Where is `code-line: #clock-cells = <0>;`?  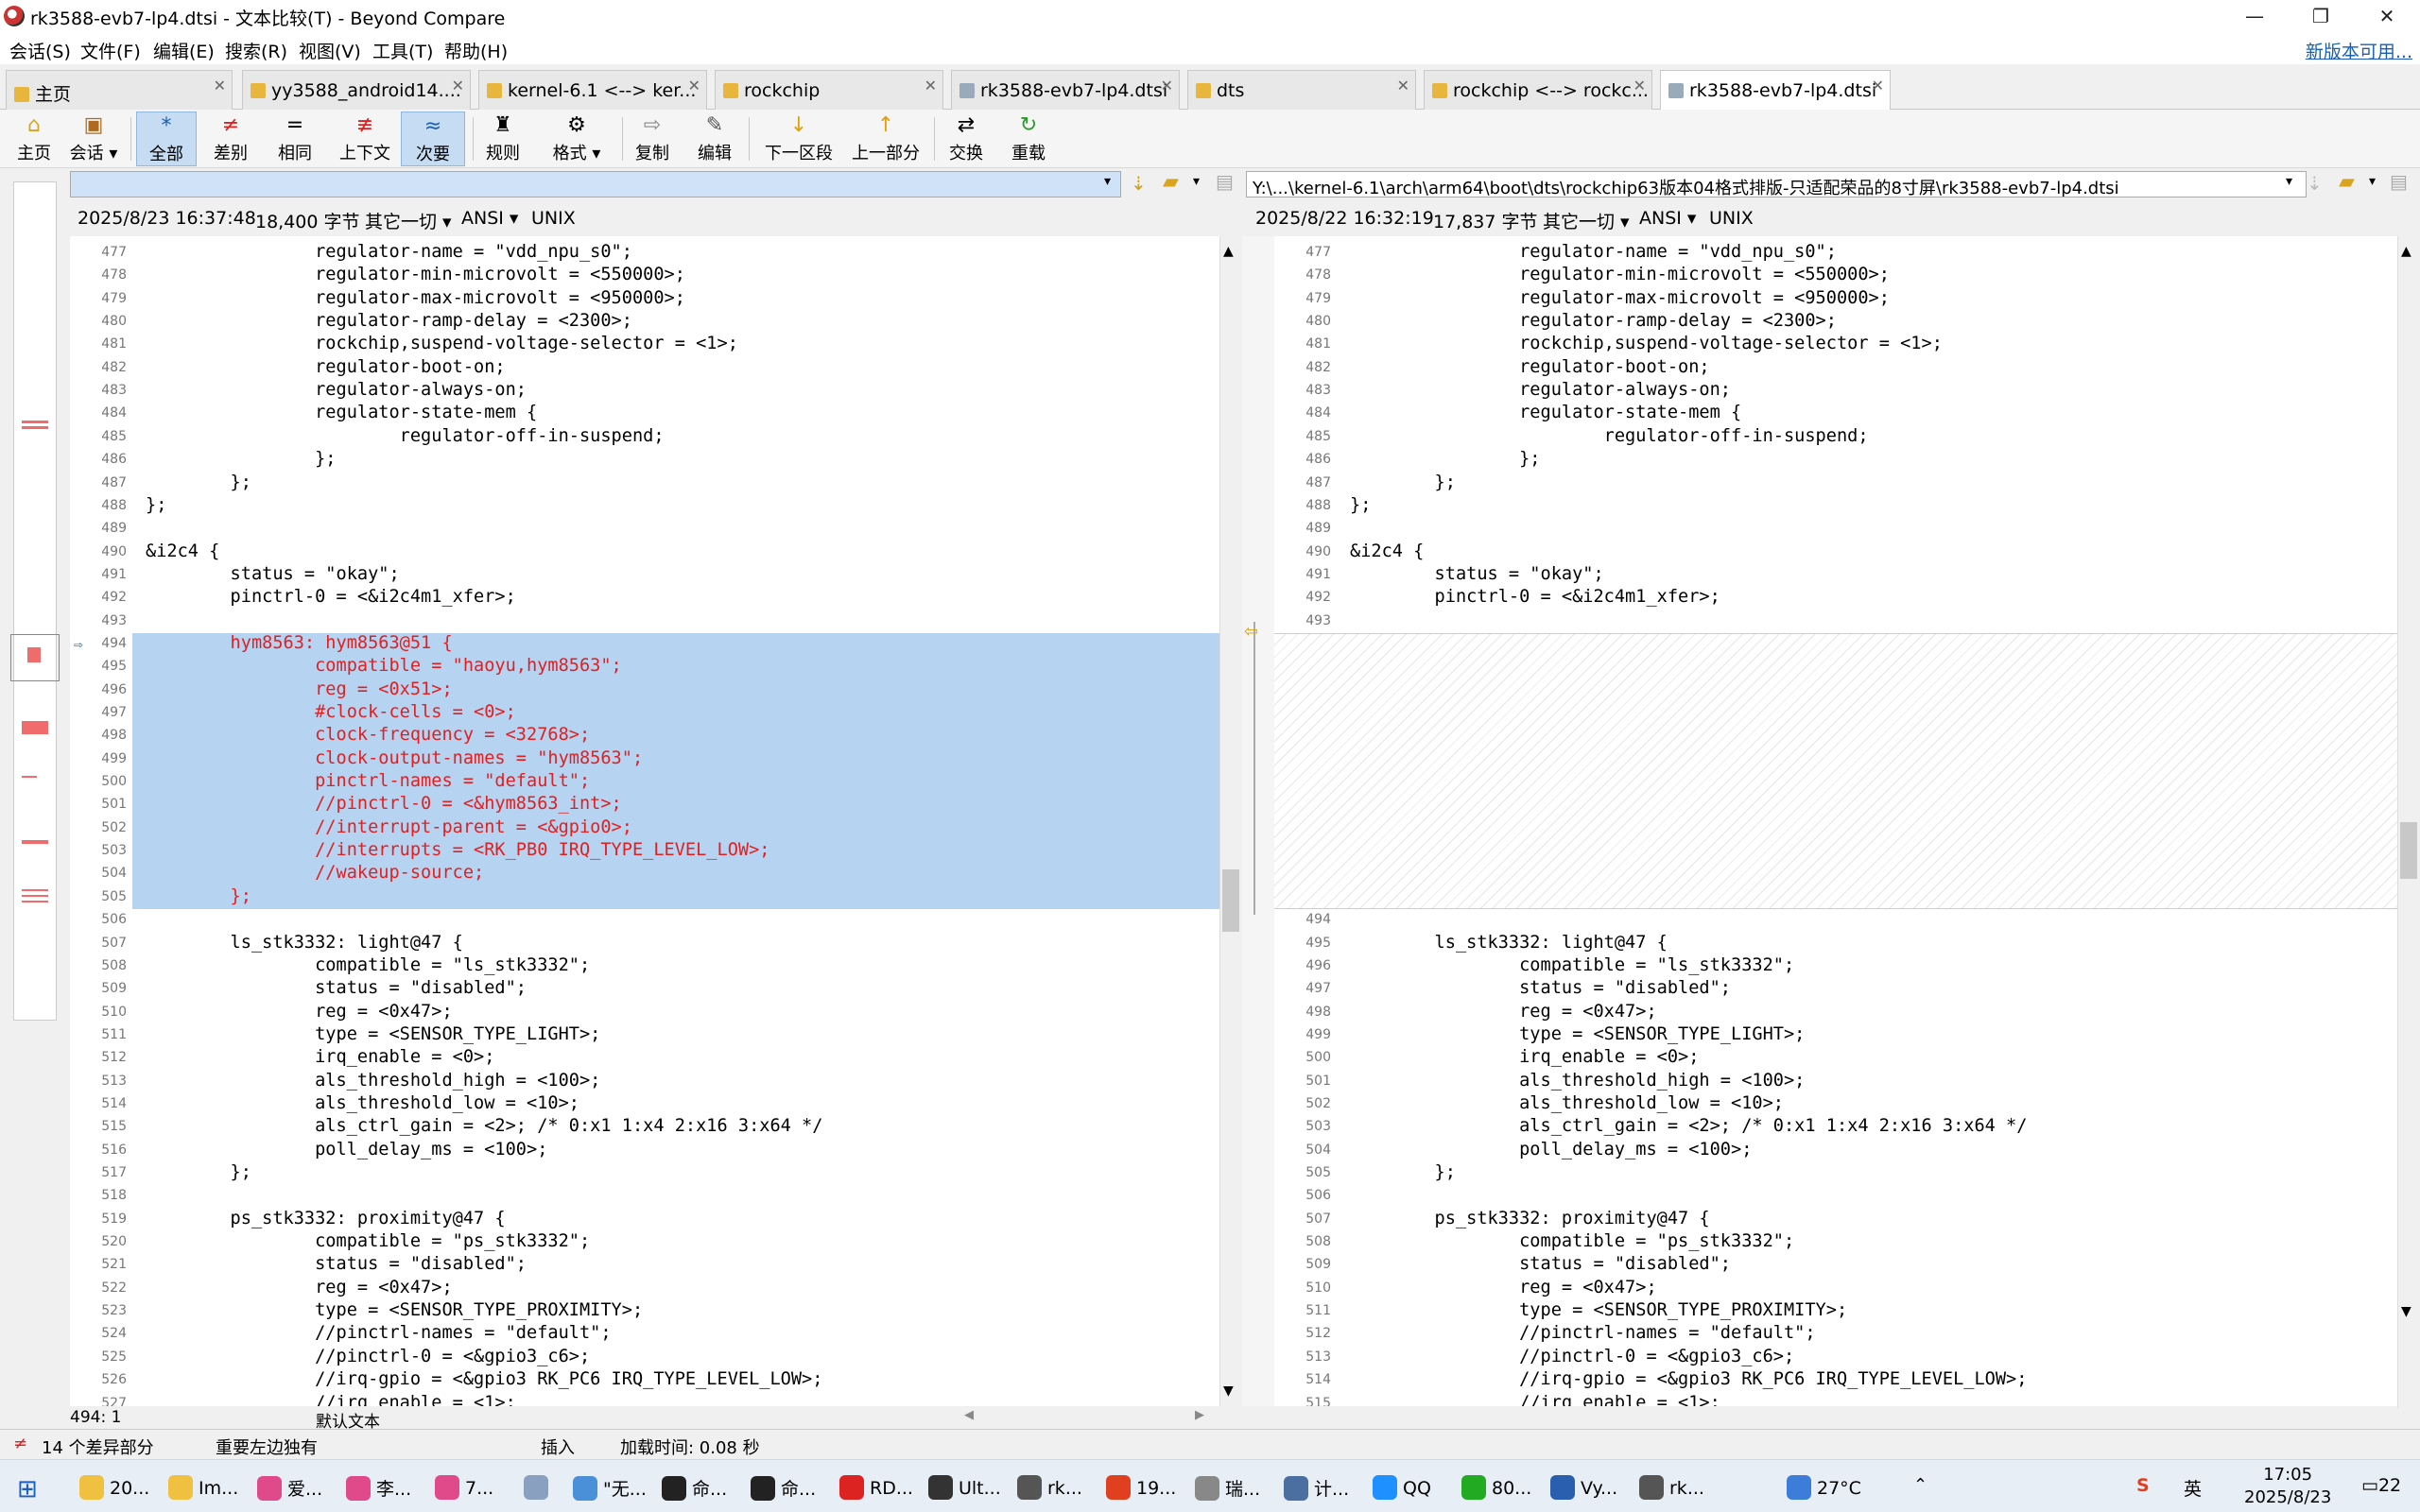
code-line: #clock-cells = <0>; is located at coordinates (331, 712).